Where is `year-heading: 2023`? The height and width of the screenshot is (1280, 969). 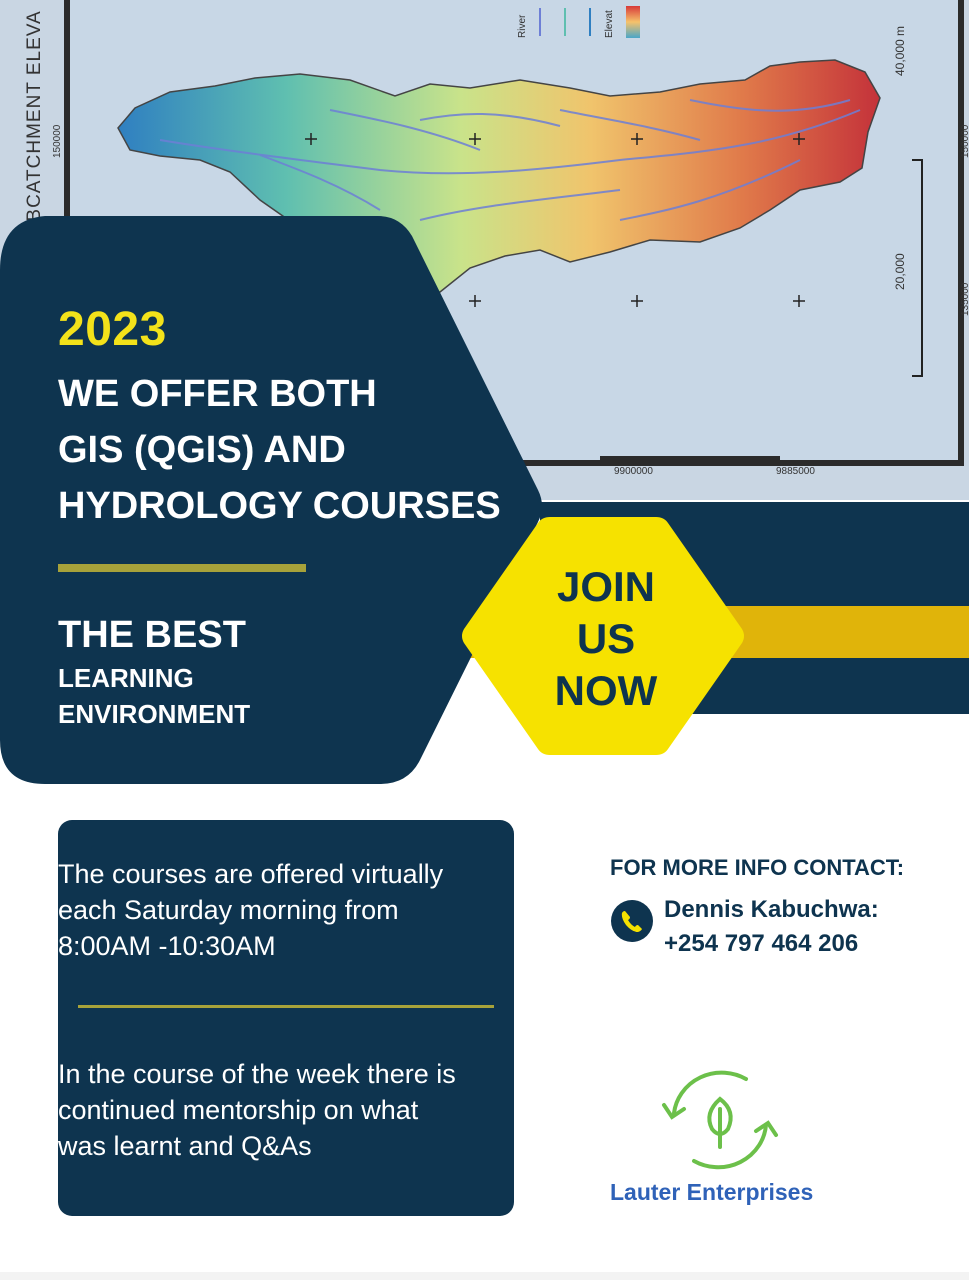 year-heading: 2023 is located at coordinates (112, 329).